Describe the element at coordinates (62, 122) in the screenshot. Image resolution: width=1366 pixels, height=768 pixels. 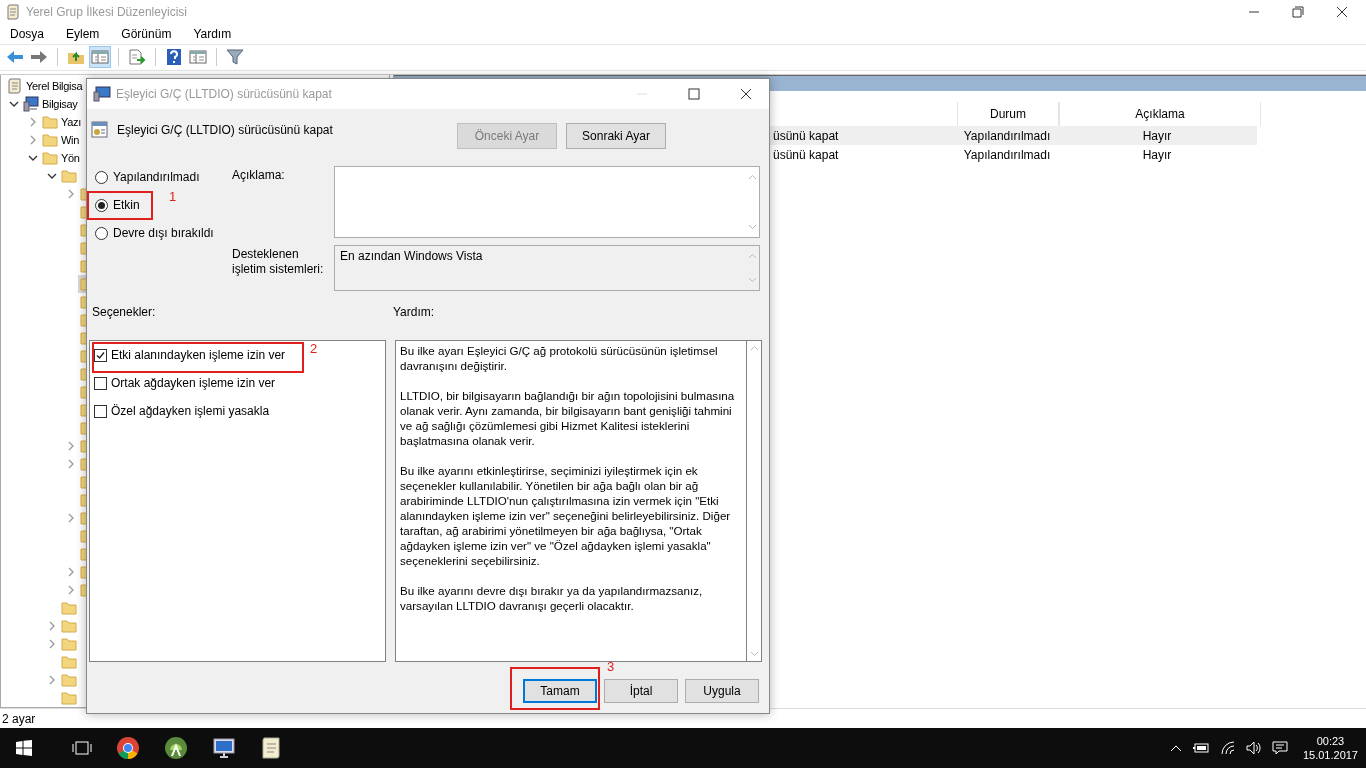
I see `tree-item: Yazı` at that location.